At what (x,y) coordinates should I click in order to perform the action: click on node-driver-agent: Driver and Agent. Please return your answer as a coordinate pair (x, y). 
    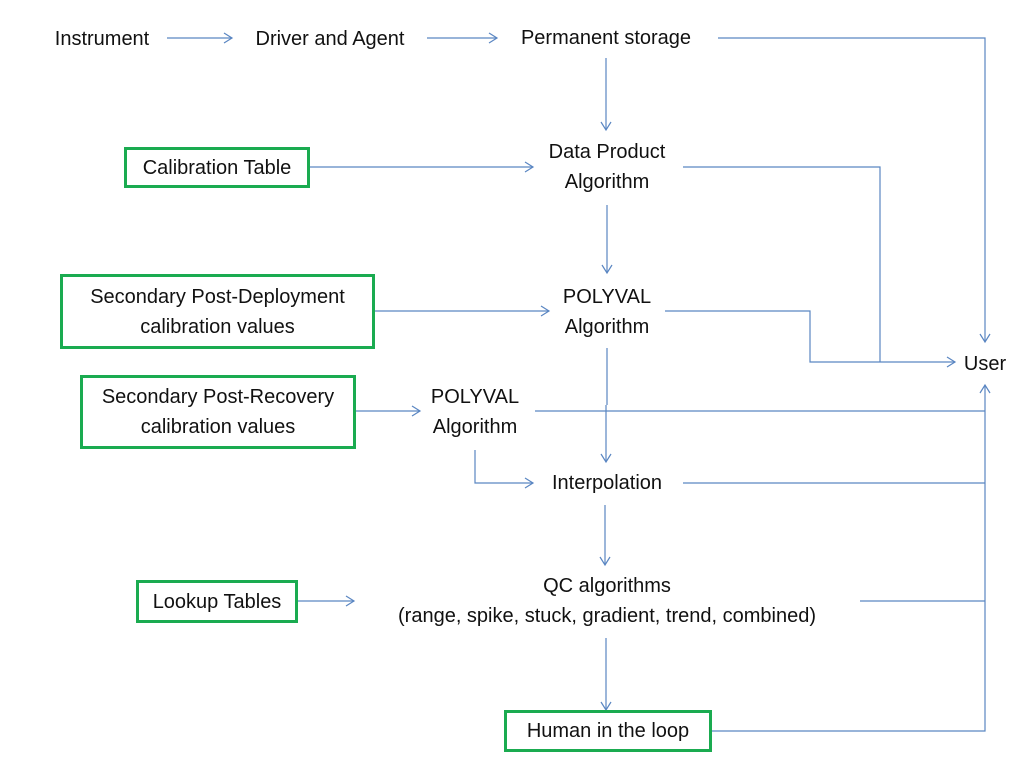
    Looking at the image, I should click on (330, 39).